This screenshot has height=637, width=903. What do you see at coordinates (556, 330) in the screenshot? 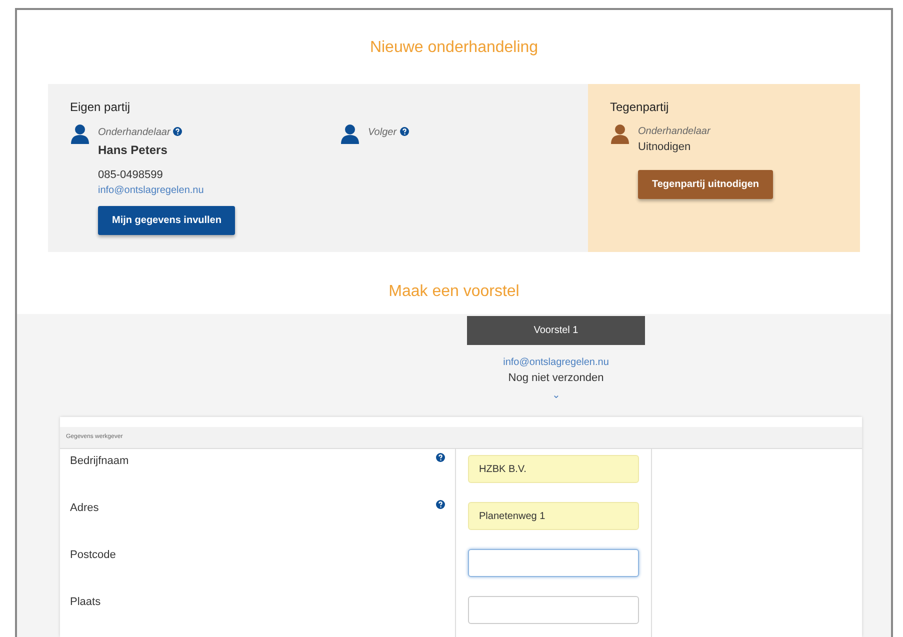
I see `proposal-tab: Voorstel 1` at bounding box center [556, 330].